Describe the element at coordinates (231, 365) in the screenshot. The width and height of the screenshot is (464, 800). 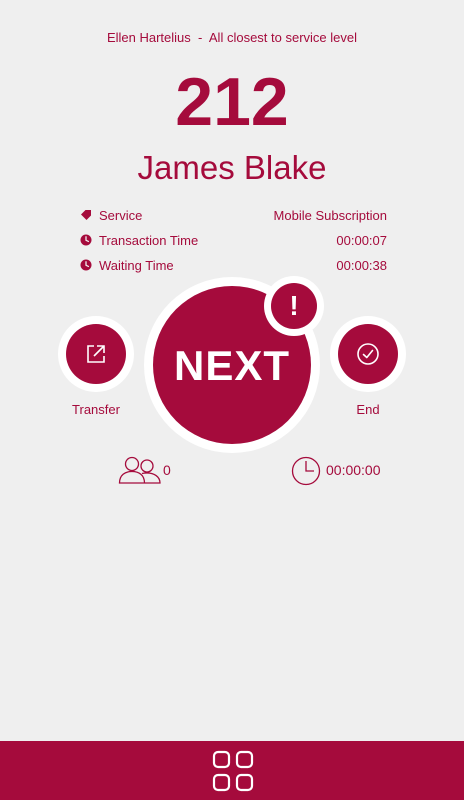
I see `next-label: NEXT` at that location.